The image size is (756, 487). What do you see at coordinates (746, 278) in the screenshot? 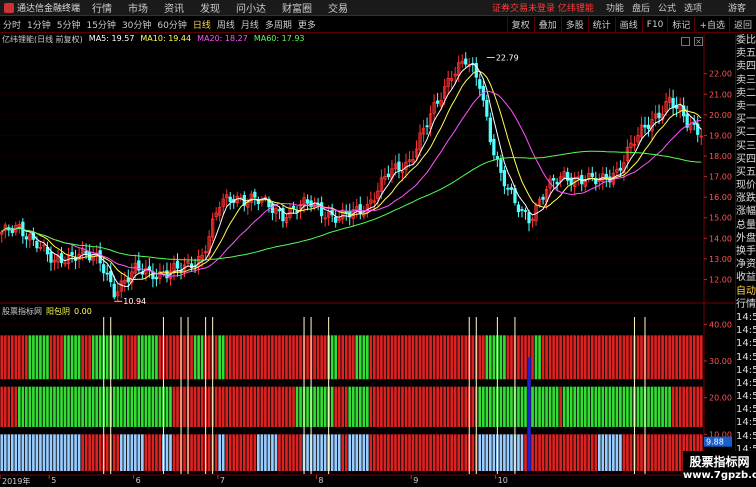
I see `side-item: 收益` at bounding box center [746, 278].